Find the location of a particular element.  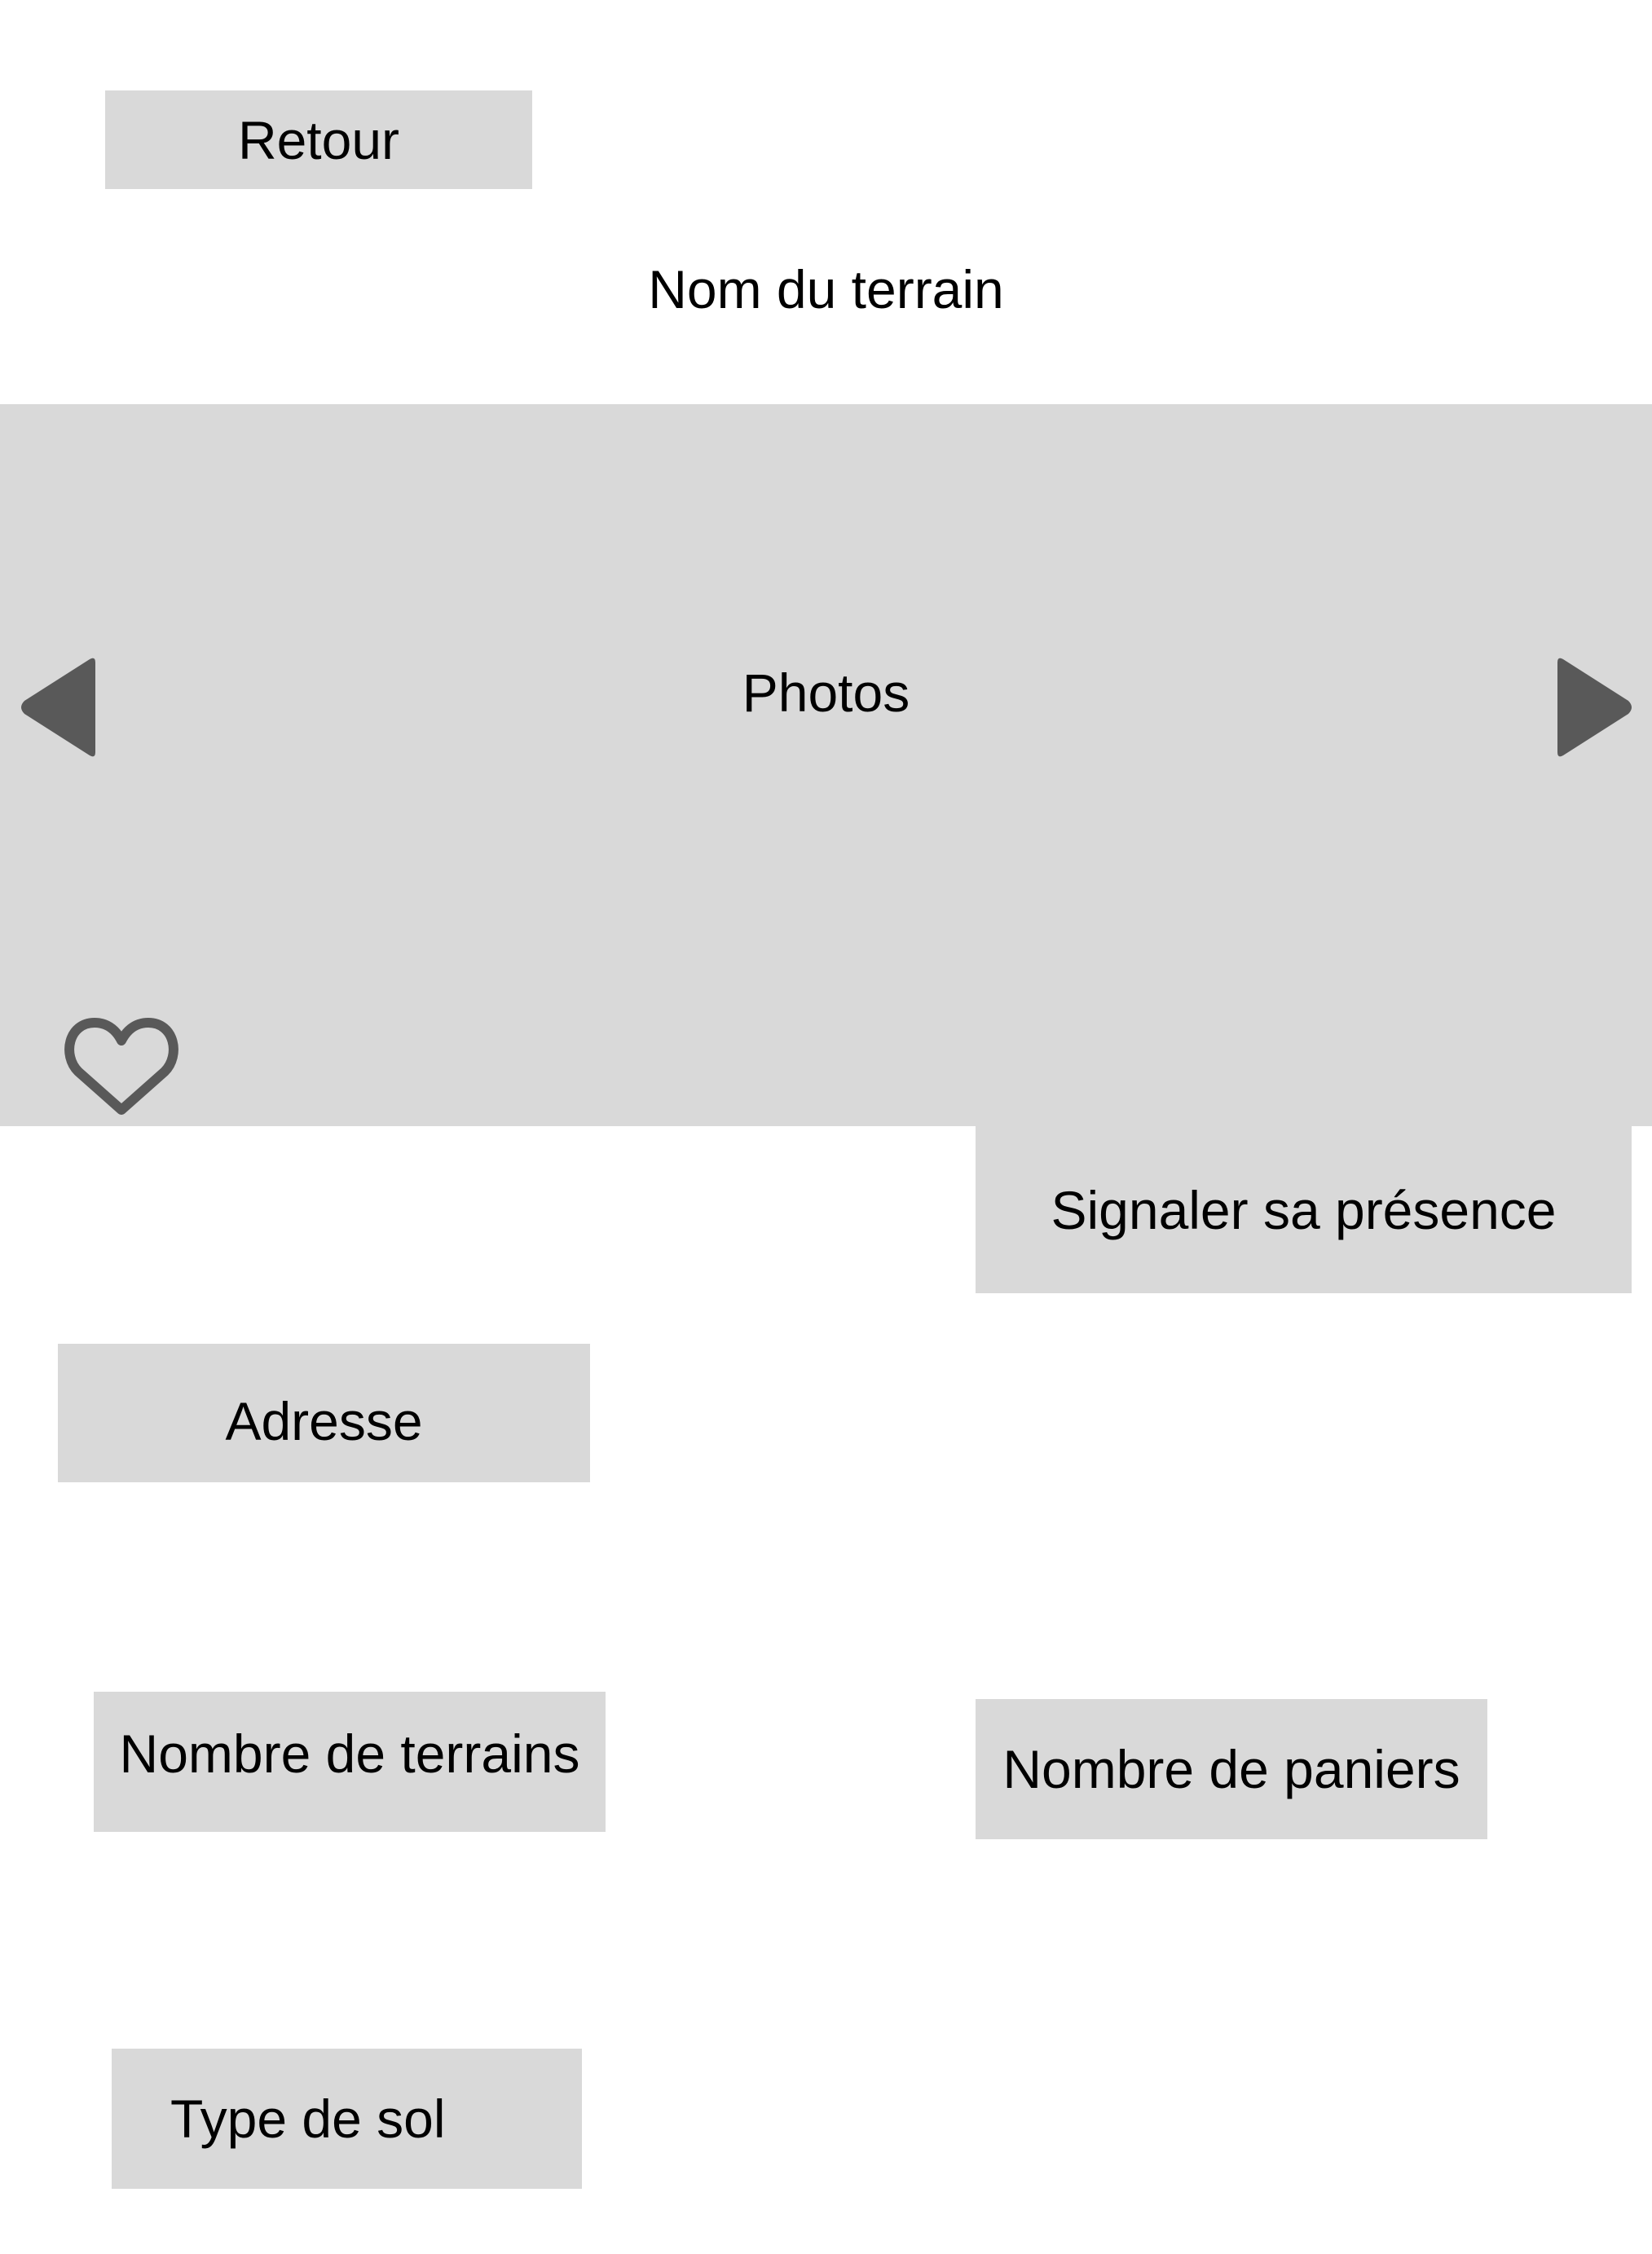

address-field: Adresse is located at coordinates (324, 1413).